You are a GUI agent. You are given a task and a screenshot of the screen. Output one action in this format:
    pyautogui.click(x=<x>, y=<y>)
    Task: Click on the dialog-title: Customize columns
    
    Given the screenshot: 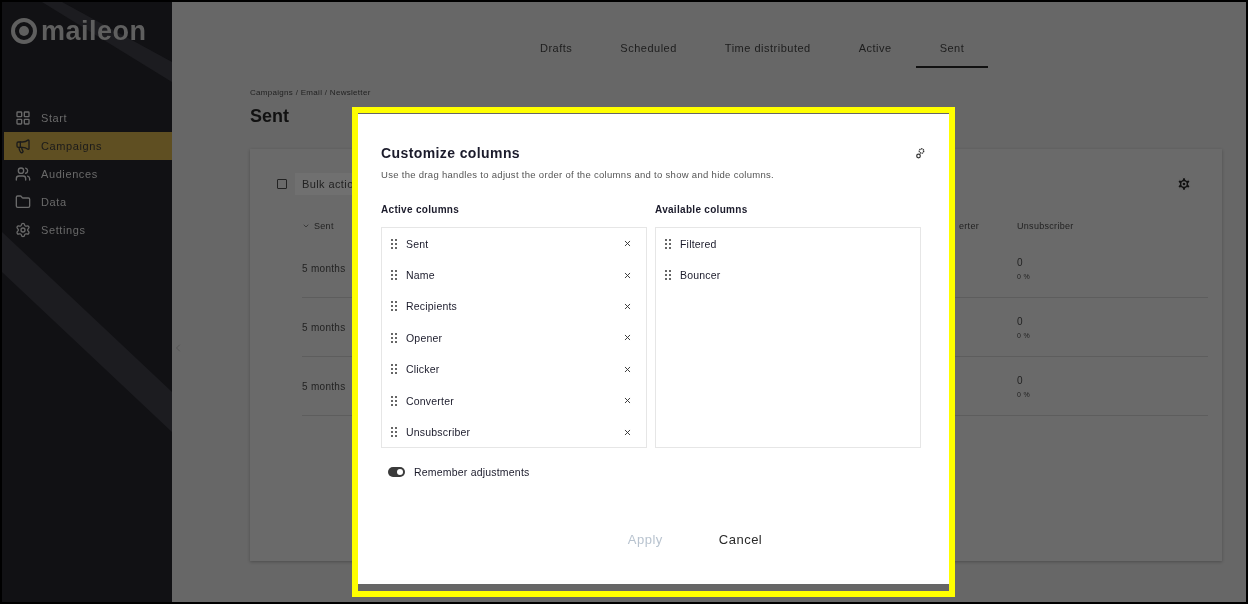 What is the action you would take?
    pyautogui.click(x=451, y=153)
    